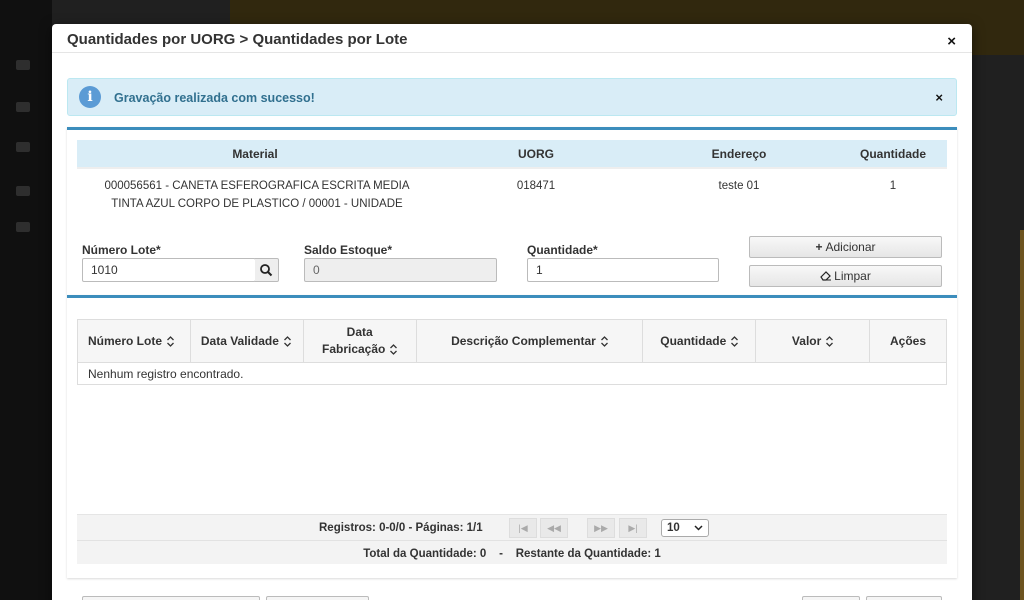 This screenshot has width=1024, height=600. Describe the element at coordinates (601, 528) in the screenshot. I see `next-page-button: ▶▶` at that location.